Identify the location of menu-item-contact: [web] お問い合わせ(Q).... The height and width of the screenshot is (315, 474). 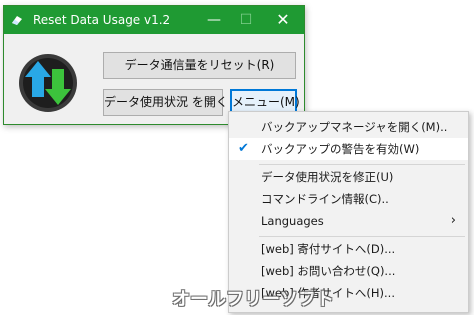
(348, 271).